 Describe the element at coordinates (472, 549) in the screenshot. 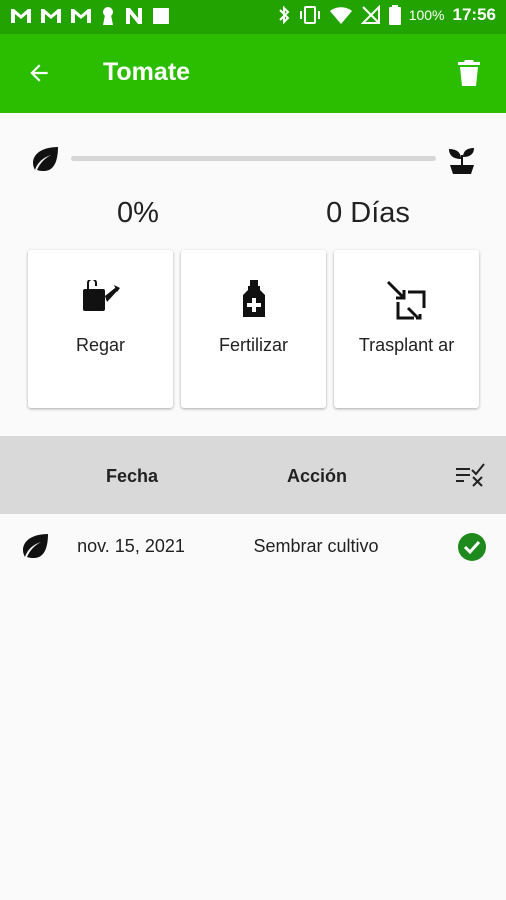

I see `check-circle-icon` at that location.